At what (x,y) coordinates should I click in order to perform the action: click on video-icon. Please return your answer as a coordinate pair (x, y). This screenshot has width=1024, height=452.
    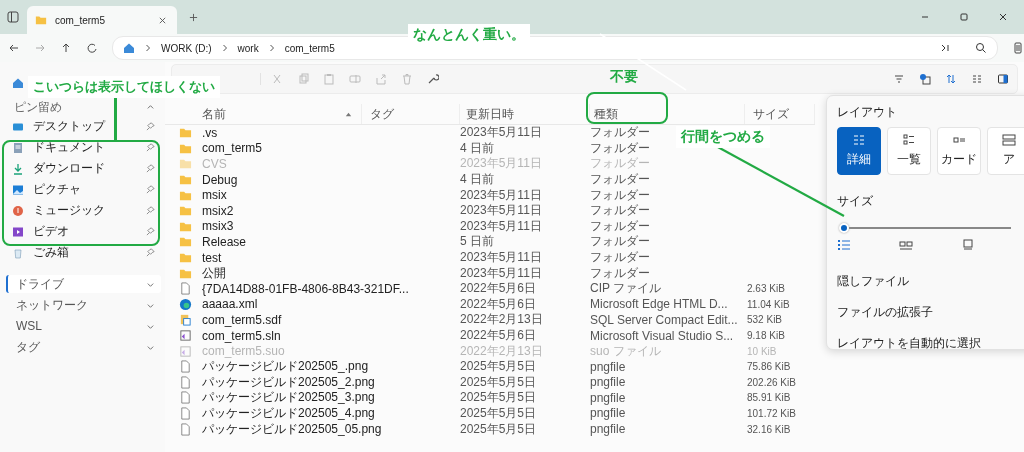
    Looking at the image, I should click on (18, 231).